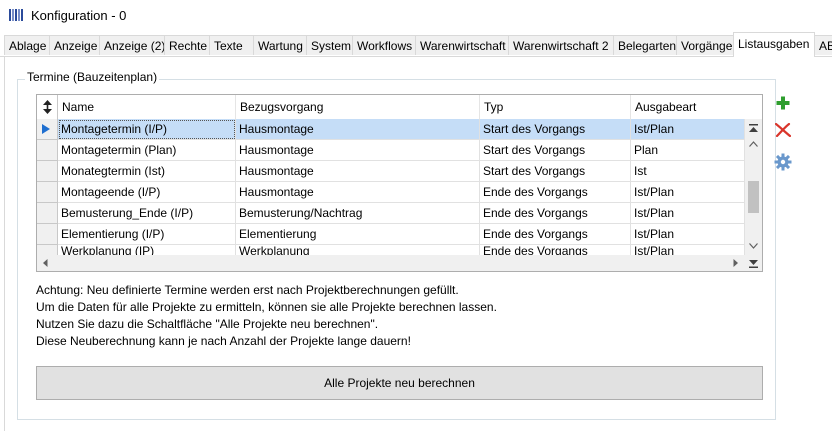 The height and width of the screenshot is (431, 832). Describe the element at coordinates (753, 143) in the screenshot. I see `scroll-up-icon` at that location.